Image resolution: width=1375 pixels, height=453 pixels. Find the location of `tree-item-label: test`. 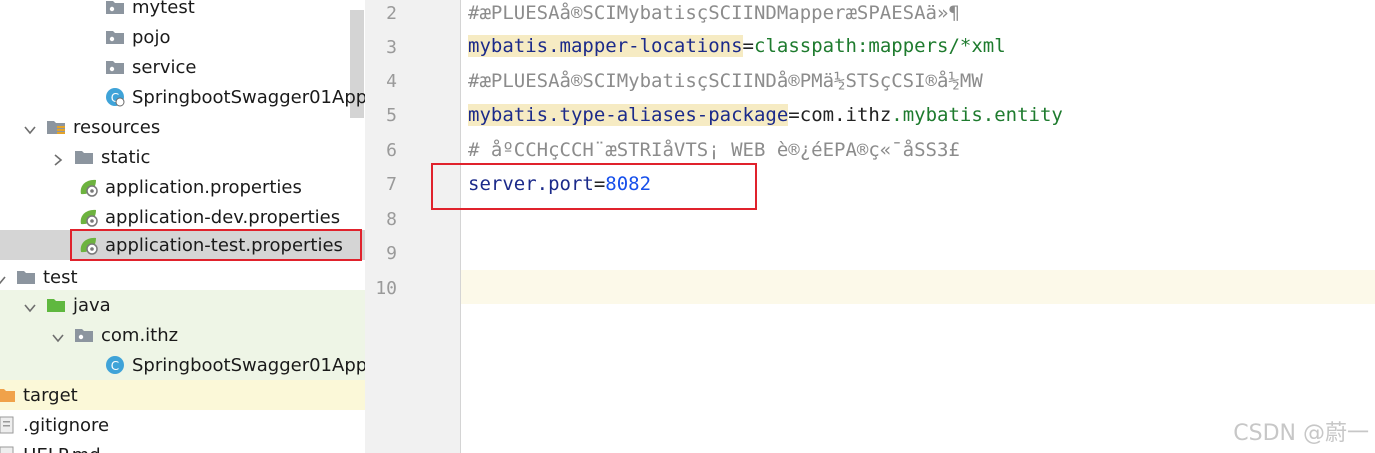

tree-item-label: test is located at coordinates (60, 277).